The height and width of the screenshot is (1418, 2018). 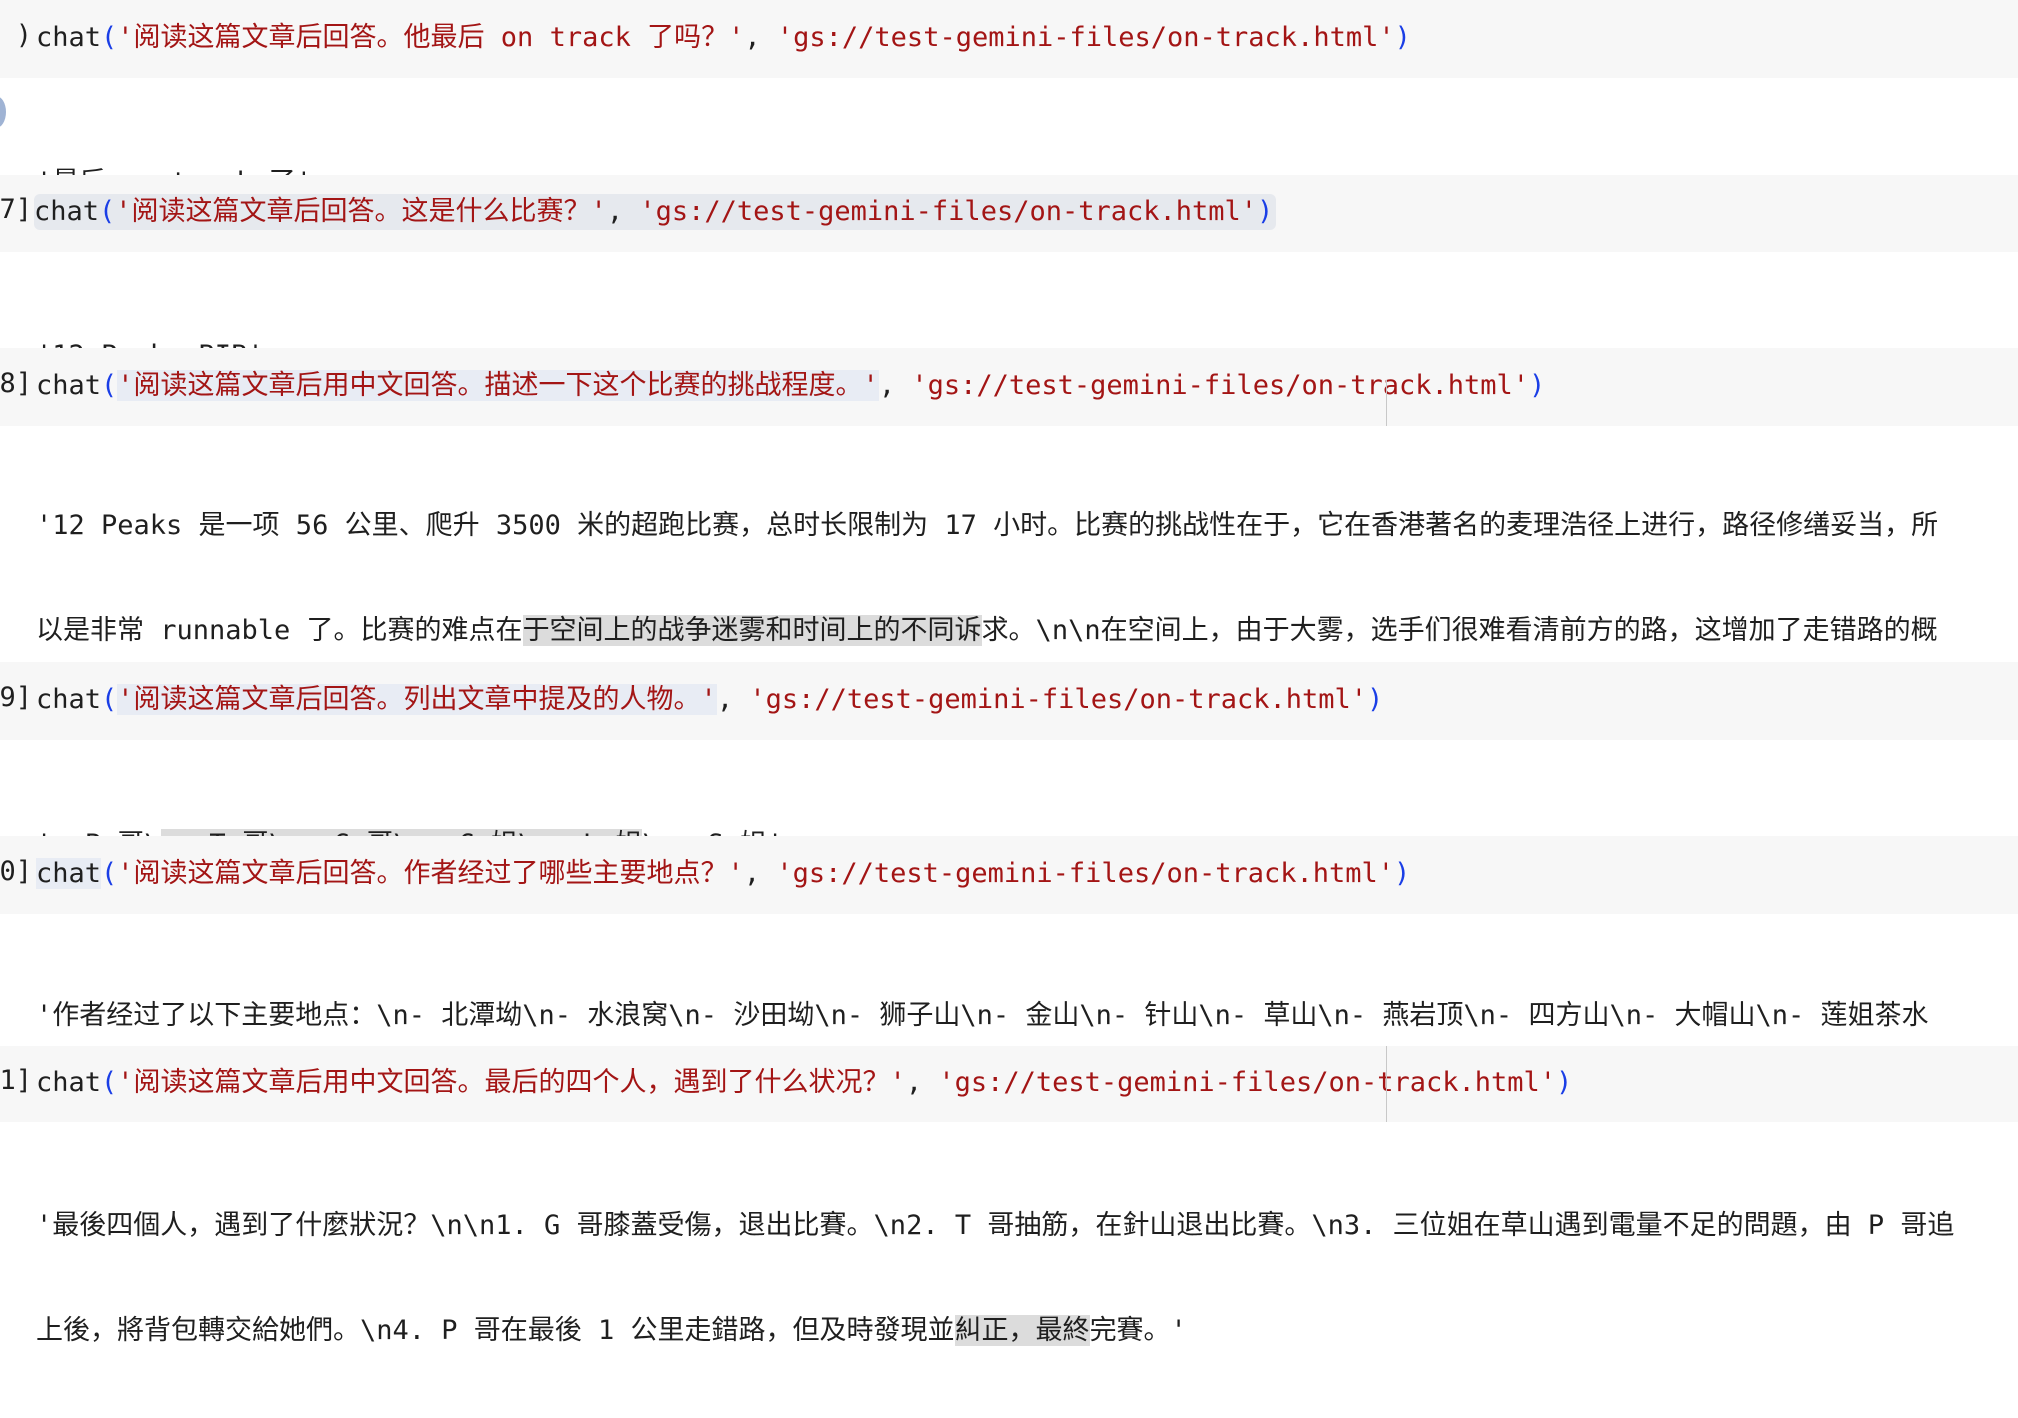 What do you see at coordinates (495, 1330) in the screenshot?
I see `output-text: 上後，將背包轉交給她們。\n4. P 哥在最後 1 公里走錯路，但及時發現並` at bounding box center [495, 1330].